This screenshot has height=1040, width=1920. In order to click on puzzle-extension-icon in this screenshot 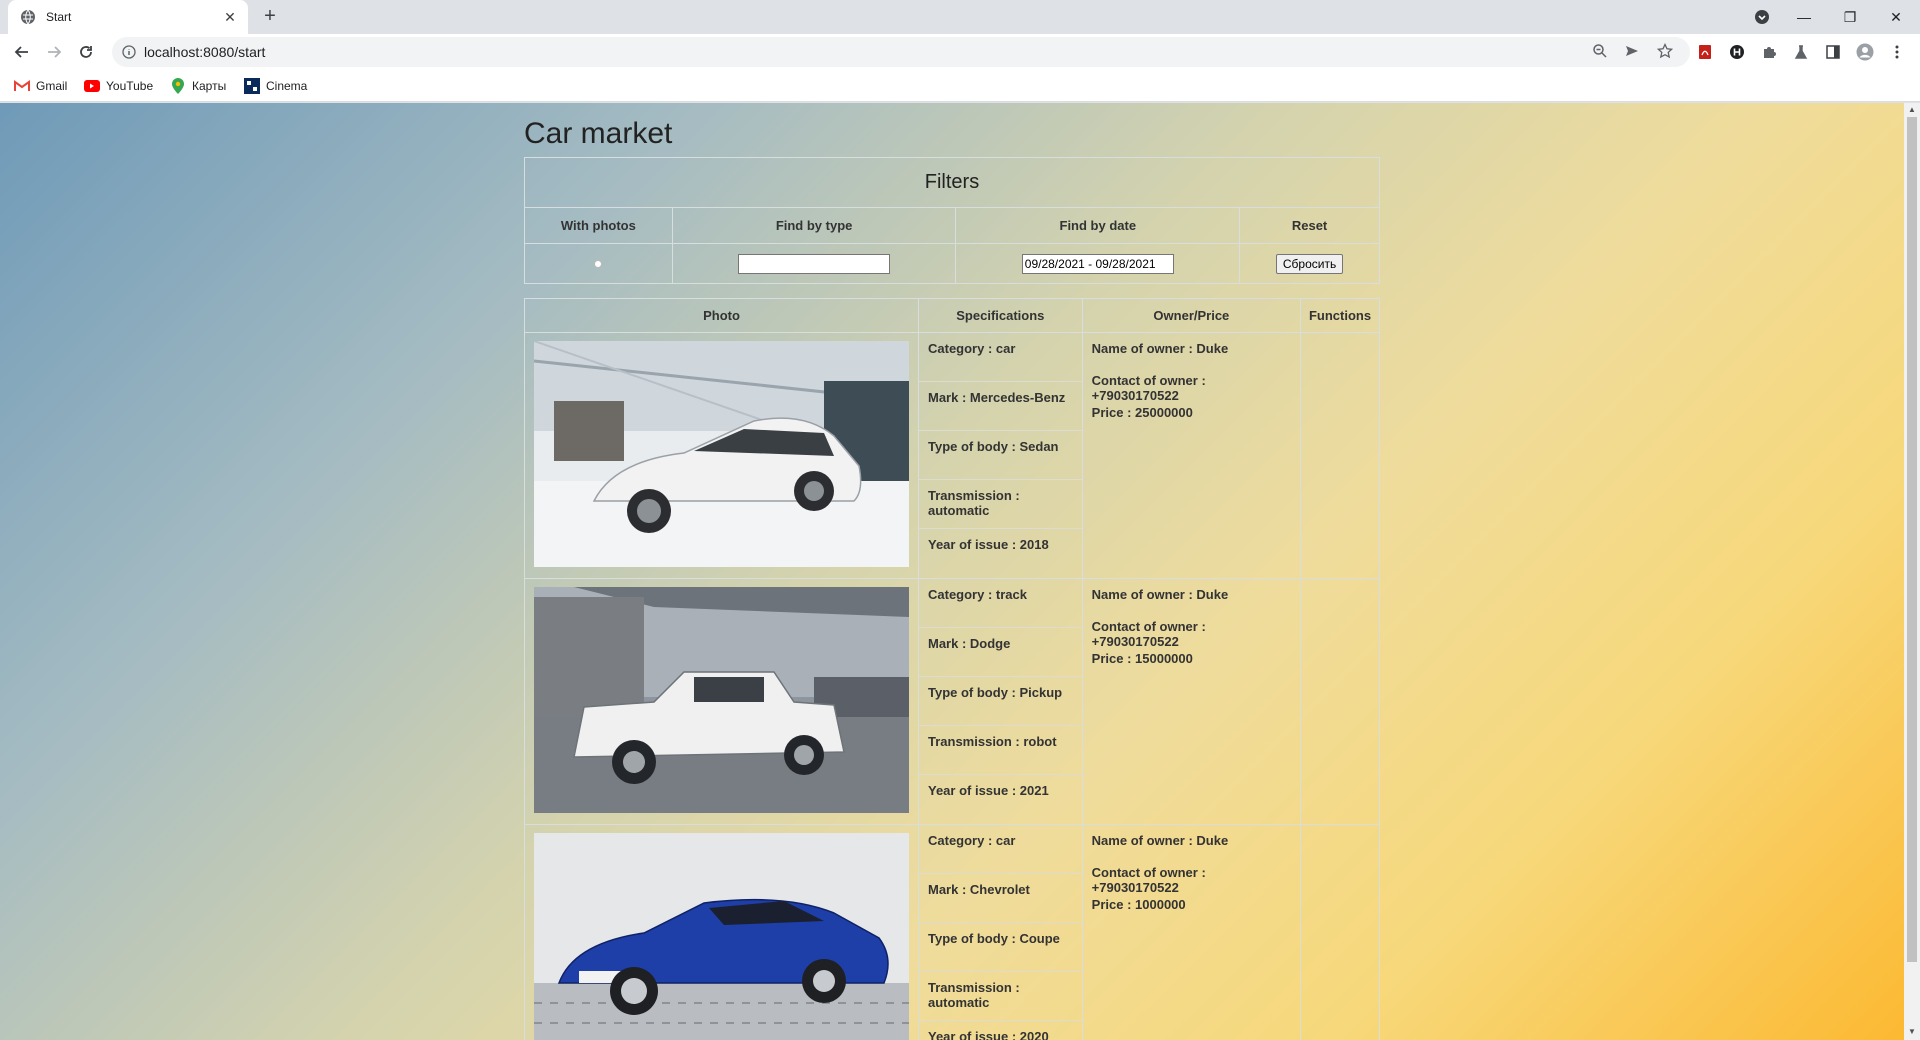, I will do `click(1769, 52)`.